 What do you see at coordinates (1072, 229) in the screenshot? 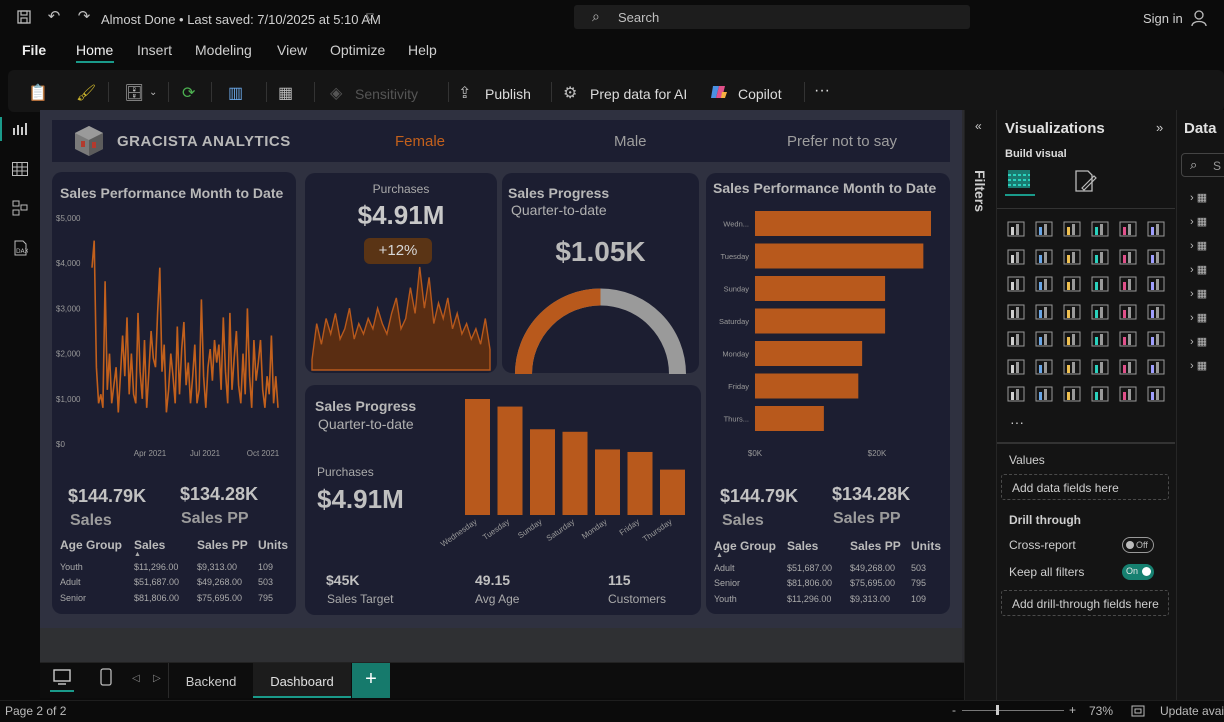
I see `clustered-bar-icon` at bounding box center [1072, 229].